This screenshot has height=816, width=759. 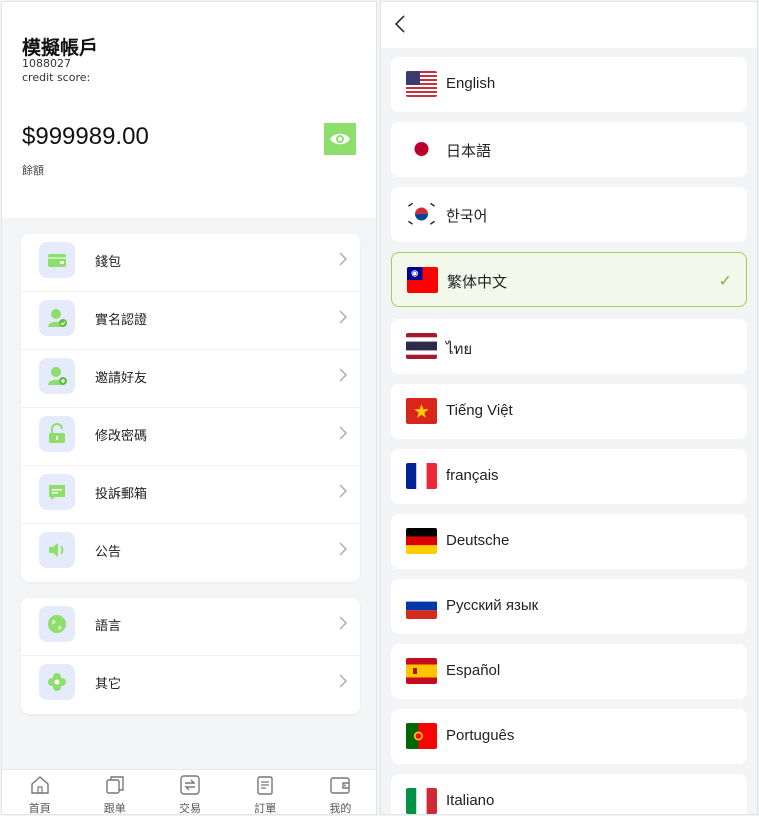 What do you see at coordinates (33, 170) in the screenshot?
I see `balance-label: 餘額` at bounding box center [33, 170].